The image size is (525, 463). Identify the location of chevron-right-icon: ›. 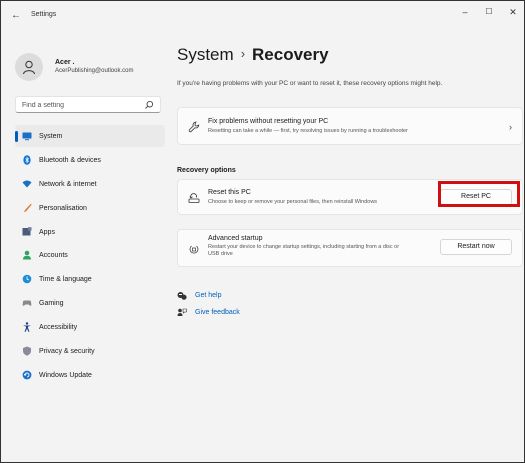
(510, 127).